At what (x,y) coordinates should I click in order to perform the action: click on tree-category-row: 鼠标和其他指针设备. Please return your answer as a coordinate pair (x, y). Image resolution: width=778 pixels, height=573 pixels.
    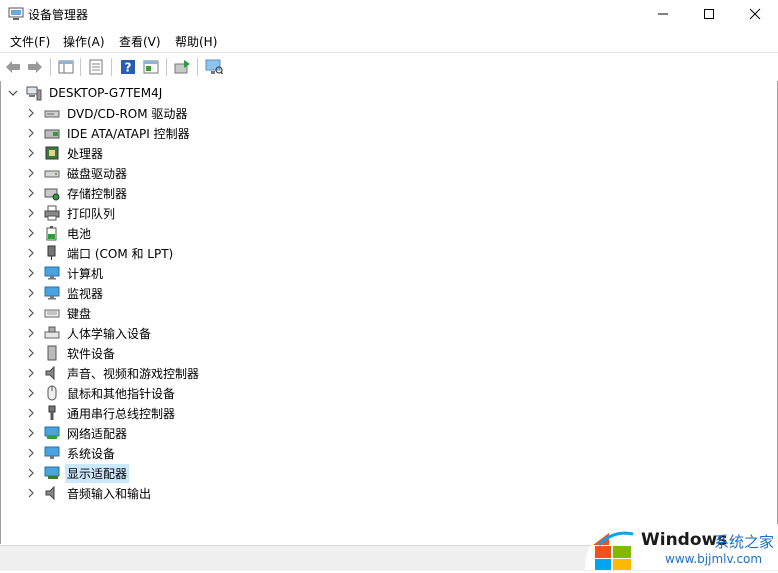
    Looking at the image, I should click on (101, 393).